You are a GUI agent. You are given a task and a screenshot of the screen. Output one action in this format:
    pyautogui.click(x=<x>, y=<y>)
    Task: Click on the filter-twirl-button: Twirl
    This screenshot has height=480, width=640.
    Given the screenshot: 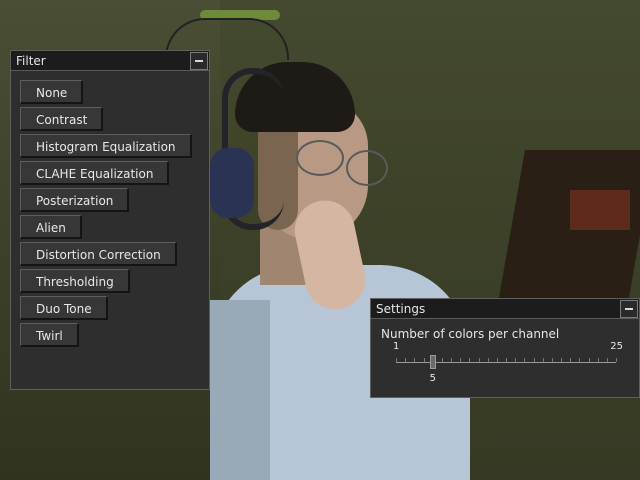 What is the action you would take?
    pyautogui.click(x=49, y=335)
    